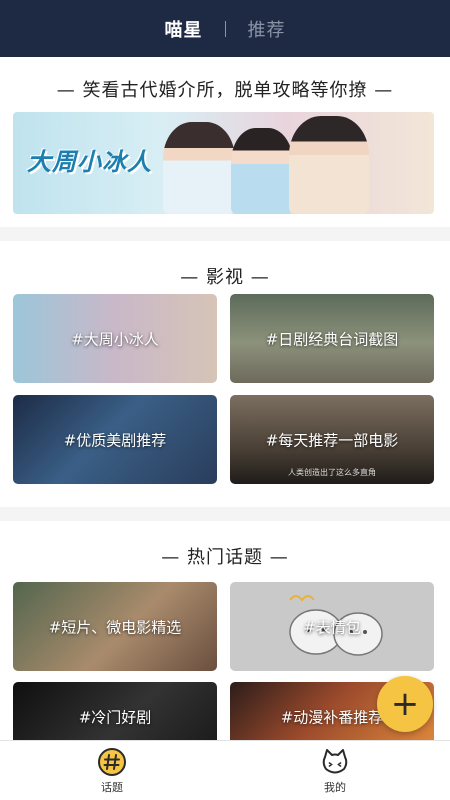 Image resolution: width=450 pixels, height=800 pixels. Describe the element at coordinates (335, 761) in the screenshot. I see `cat-face-icon` at that location.